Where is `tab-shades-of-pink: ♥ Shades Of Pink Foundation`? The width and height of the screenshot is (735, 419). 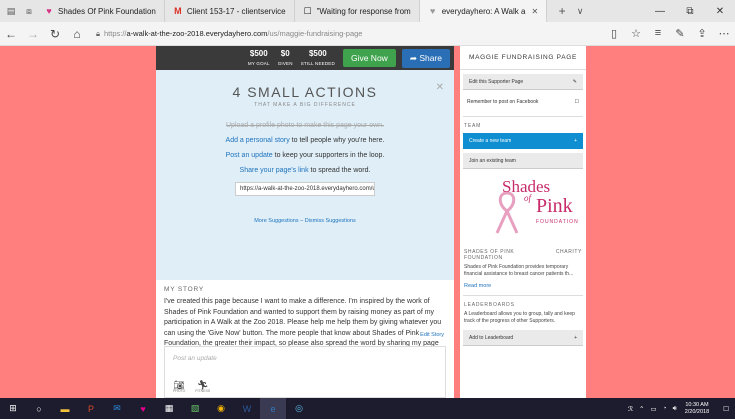
tab-shades-of-pink: ♥ Shades Of Pink Foundation is located at coordinates (100, 11).